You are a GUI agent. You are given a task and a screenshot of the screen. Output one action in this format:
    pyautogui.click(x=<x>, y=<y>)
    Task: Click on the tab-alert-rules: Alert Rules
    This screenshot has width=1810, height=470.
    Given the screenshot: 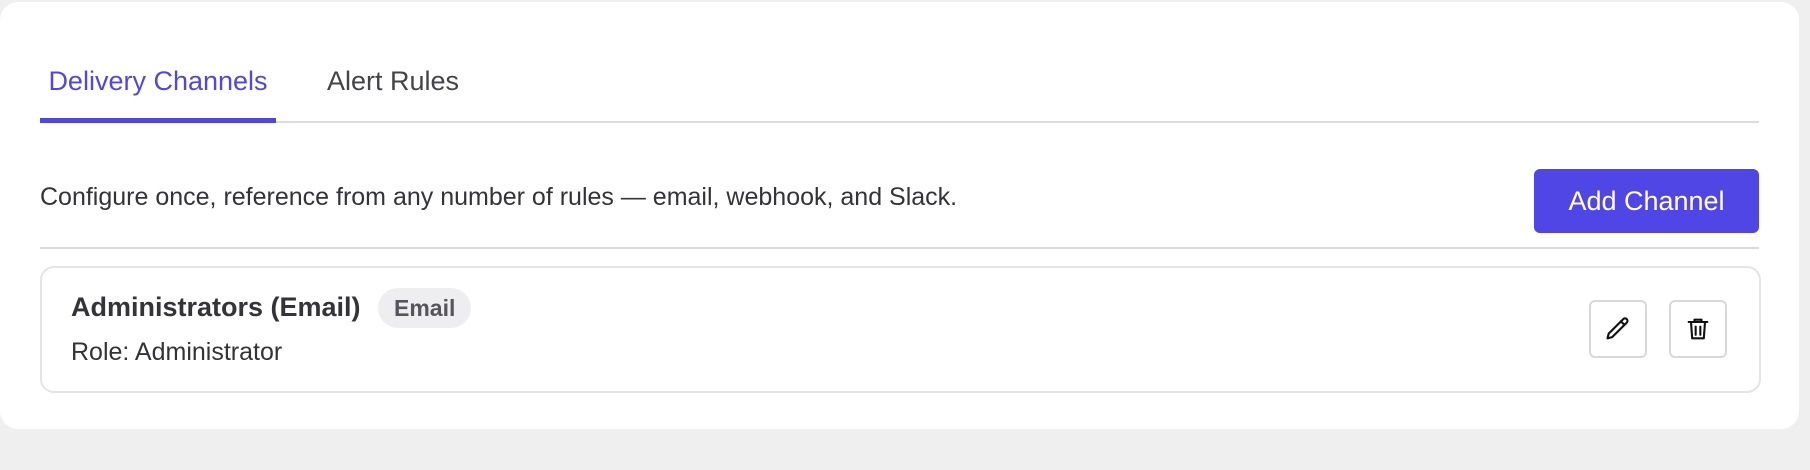 What is the action you would take?
    pyautogui.click(x=393, y=81)
    